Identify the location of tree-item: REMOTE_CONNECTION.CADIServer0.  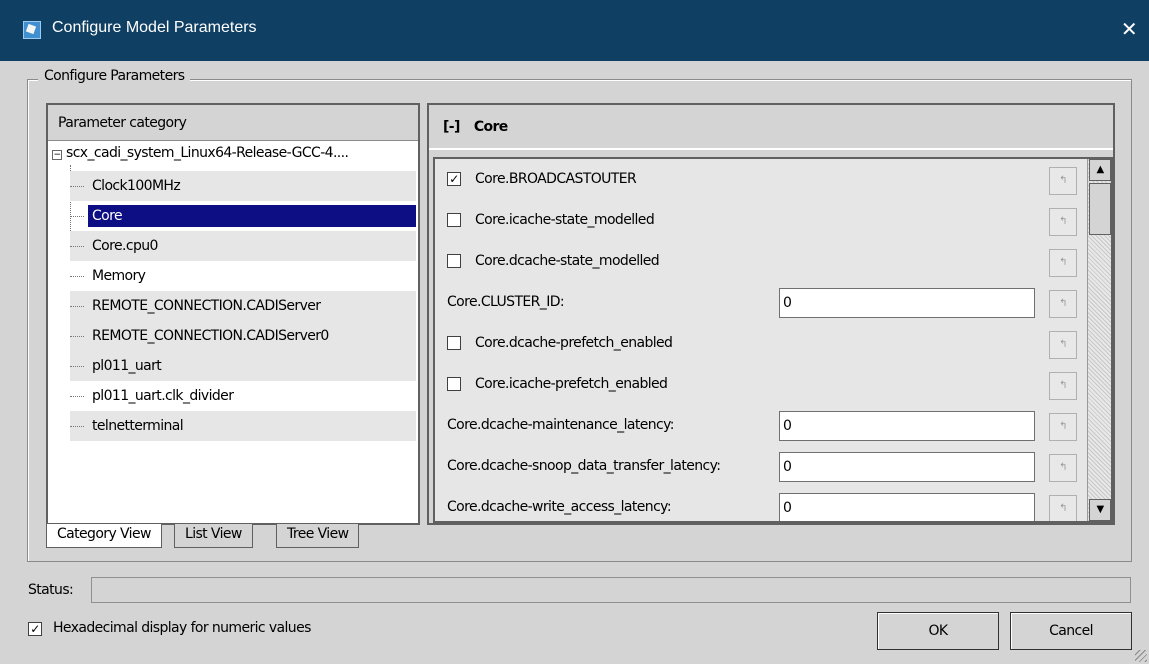
(243, 336).